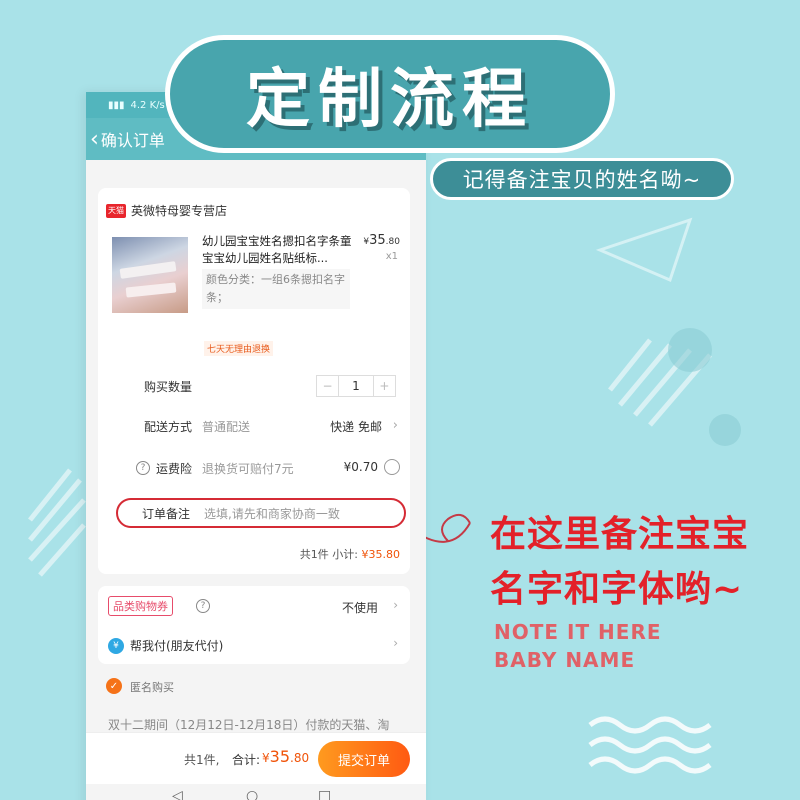 The width and height of the screenshot is (800, 800). Describe the element at coordinates (116, 210) in the screenshot. I see `tmall-icon: 天猫` at that location.